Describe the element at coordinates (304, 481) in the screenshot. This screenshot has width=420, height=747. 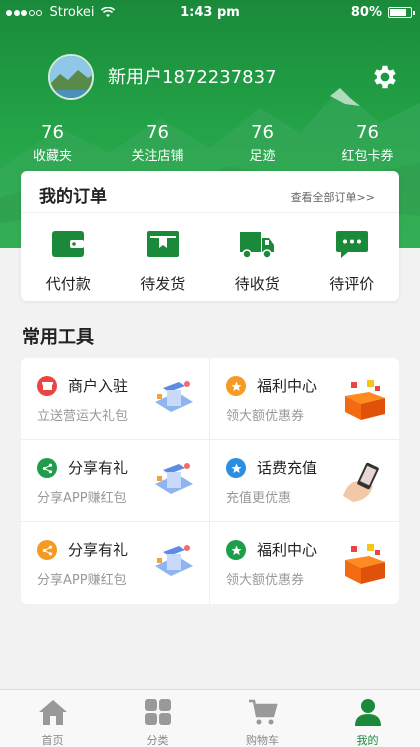
I see `tool-phone-recharge: 话费充值 充值更优惠` at that location.